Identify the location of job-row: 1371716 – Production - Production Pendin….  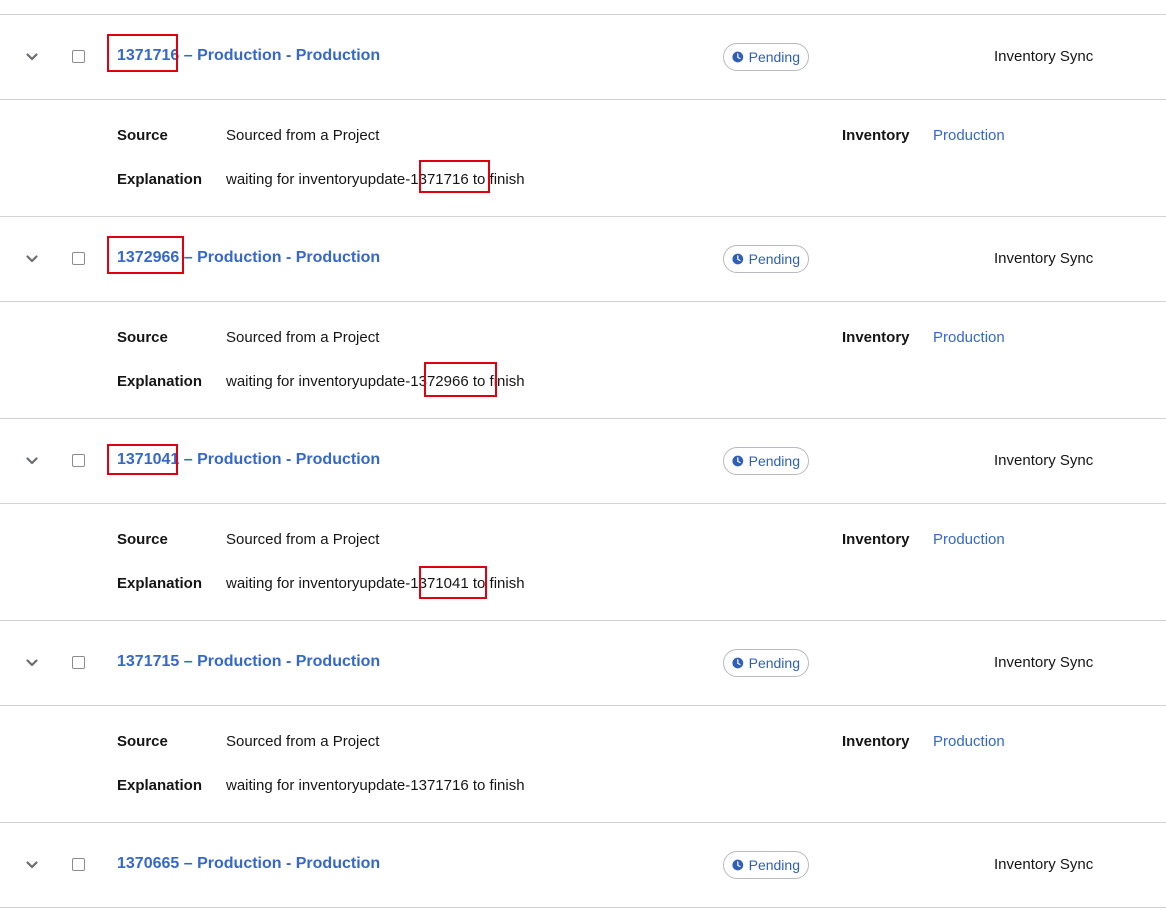
(583, 57).